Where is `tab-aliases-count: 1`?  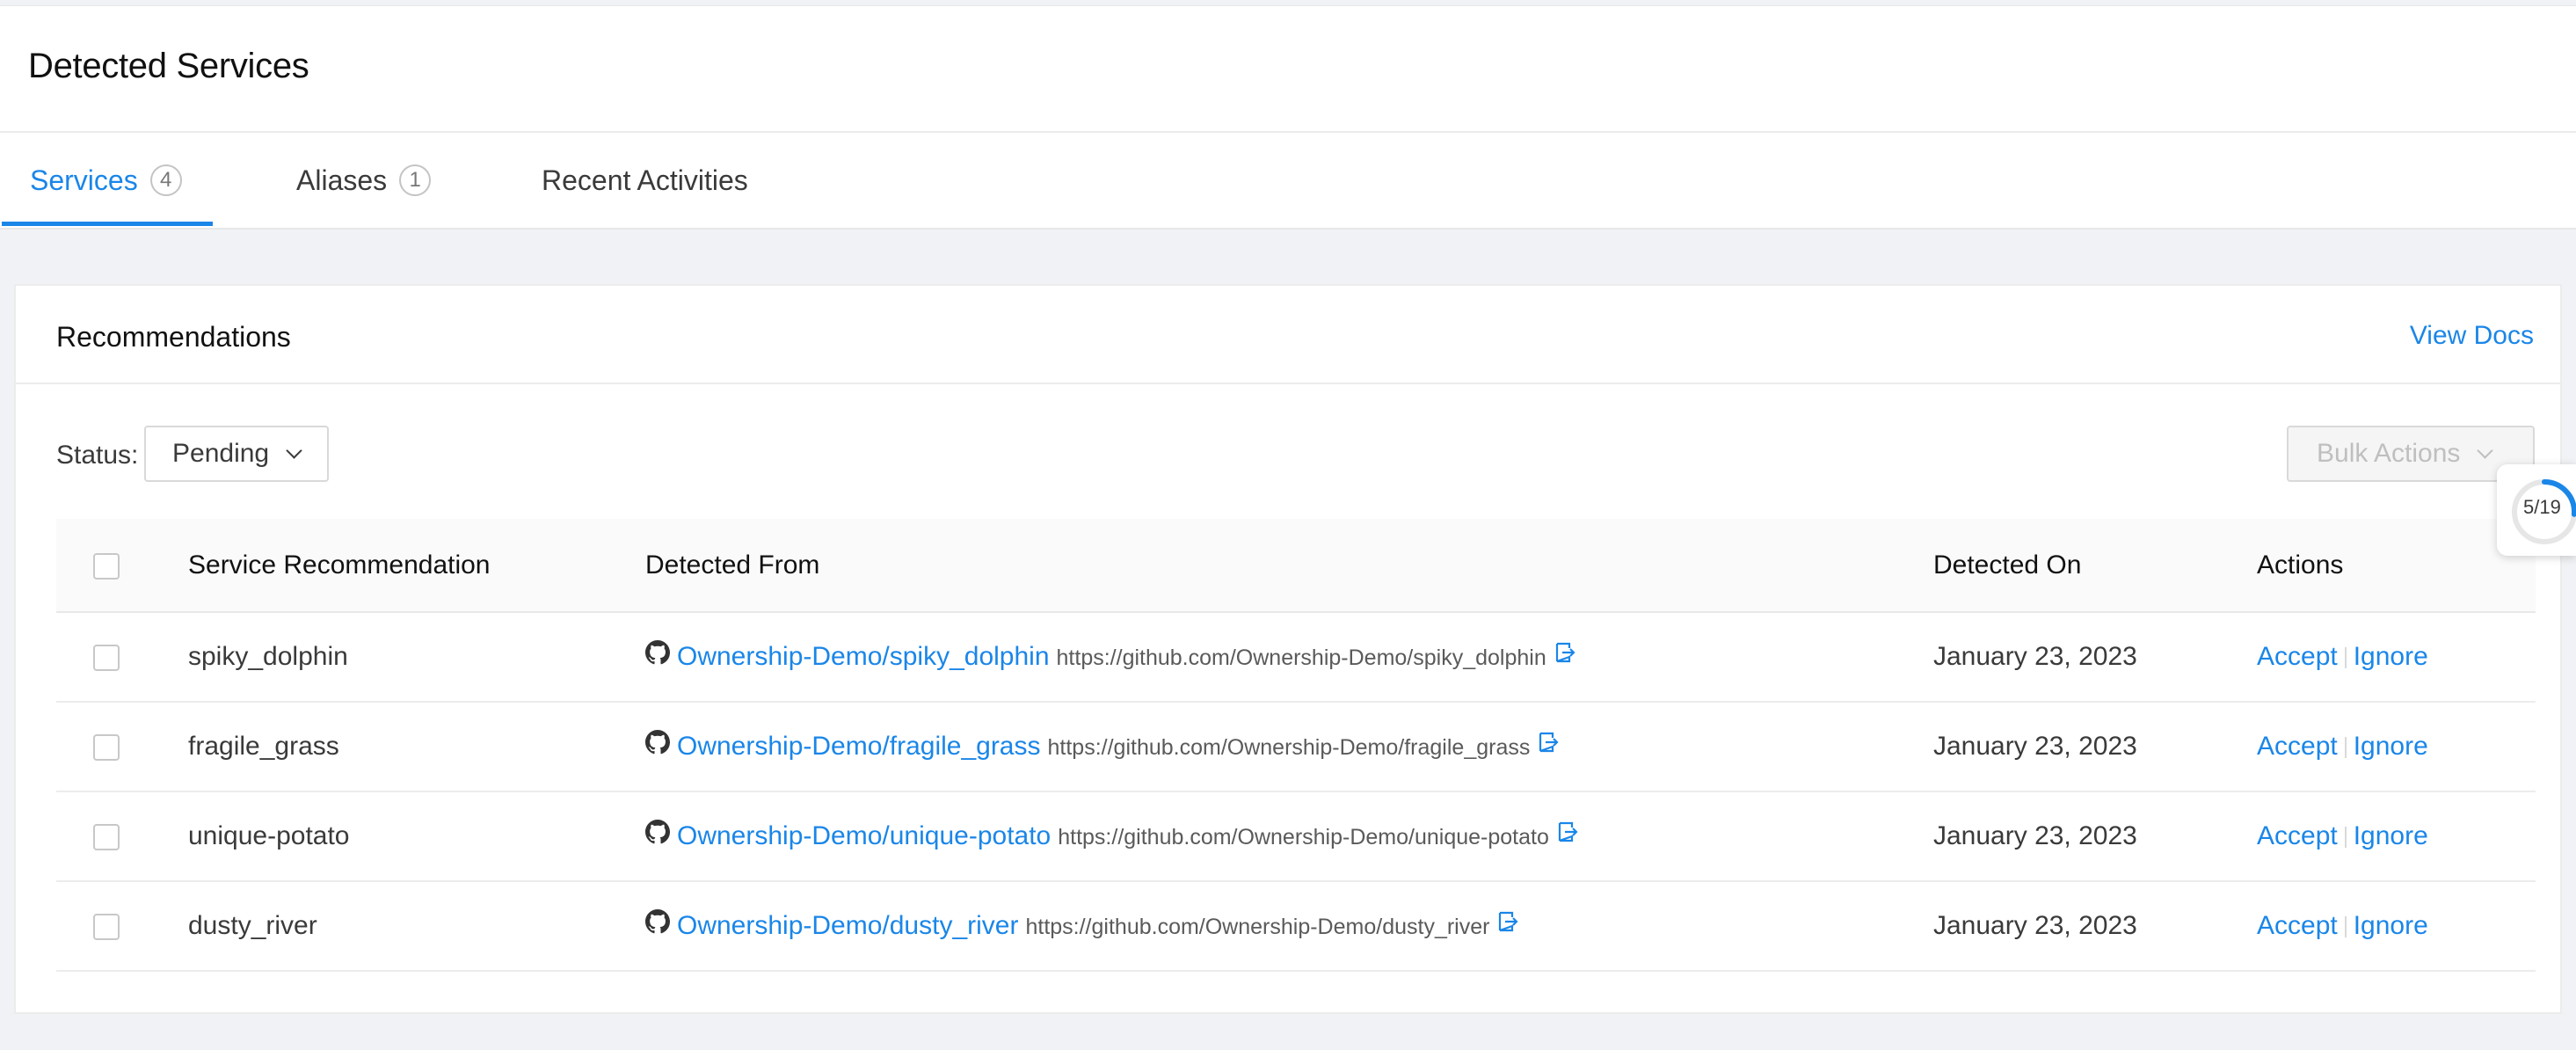 tab-aliases-count: 1 is located at coordinates (415, 180).